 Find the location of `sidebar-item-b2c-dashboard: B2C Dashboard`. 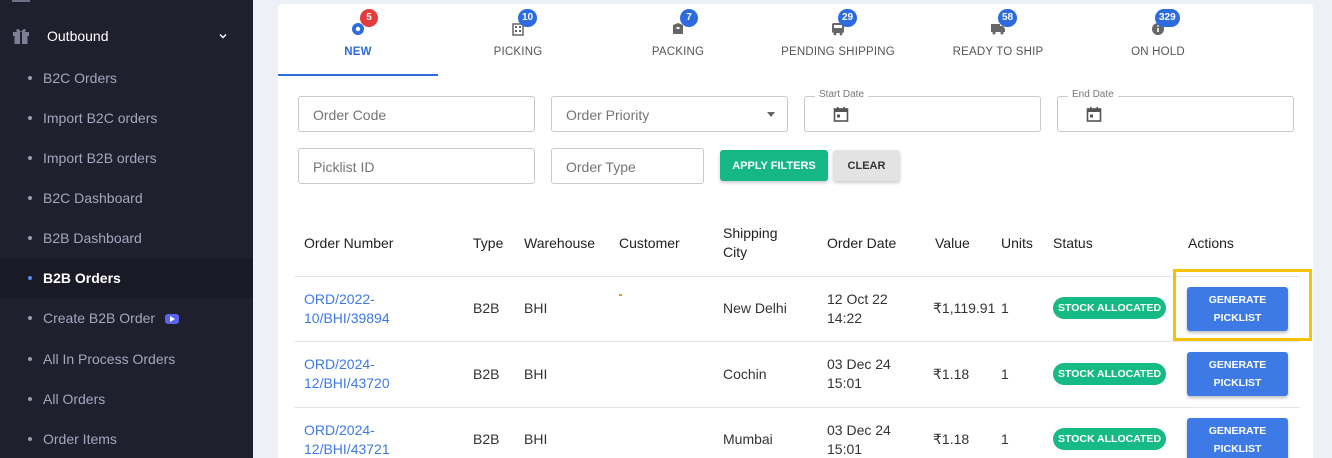

sidebar-item-b2c-dashboard: B2C Dashboard is located at coordinates (126, 198).